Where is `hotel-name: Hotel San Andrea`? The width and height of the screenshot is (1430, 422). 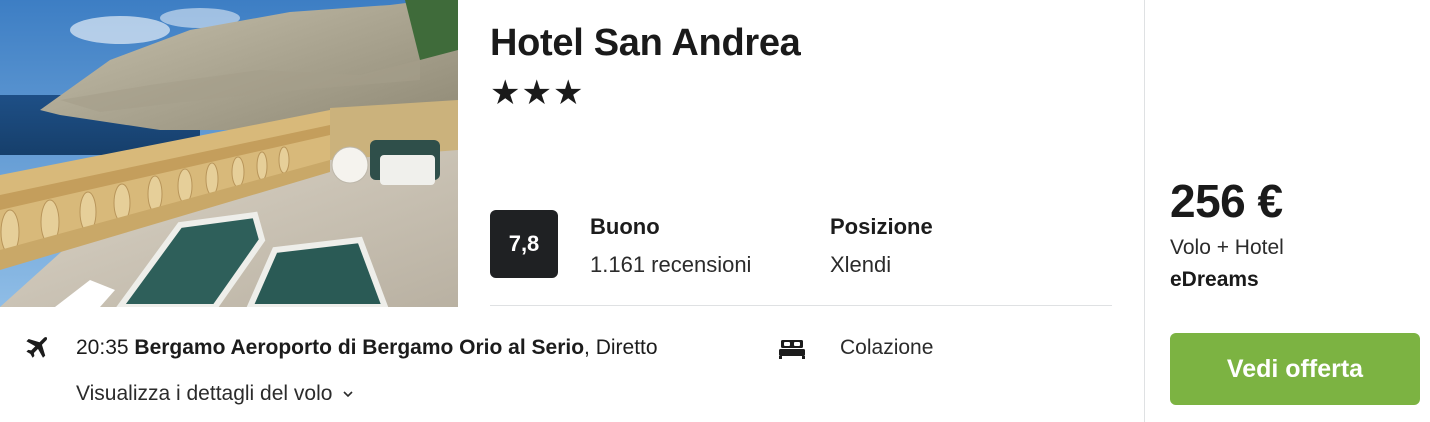 hotel-name: Hotel San Andrea is located at coordinates (645, 43).